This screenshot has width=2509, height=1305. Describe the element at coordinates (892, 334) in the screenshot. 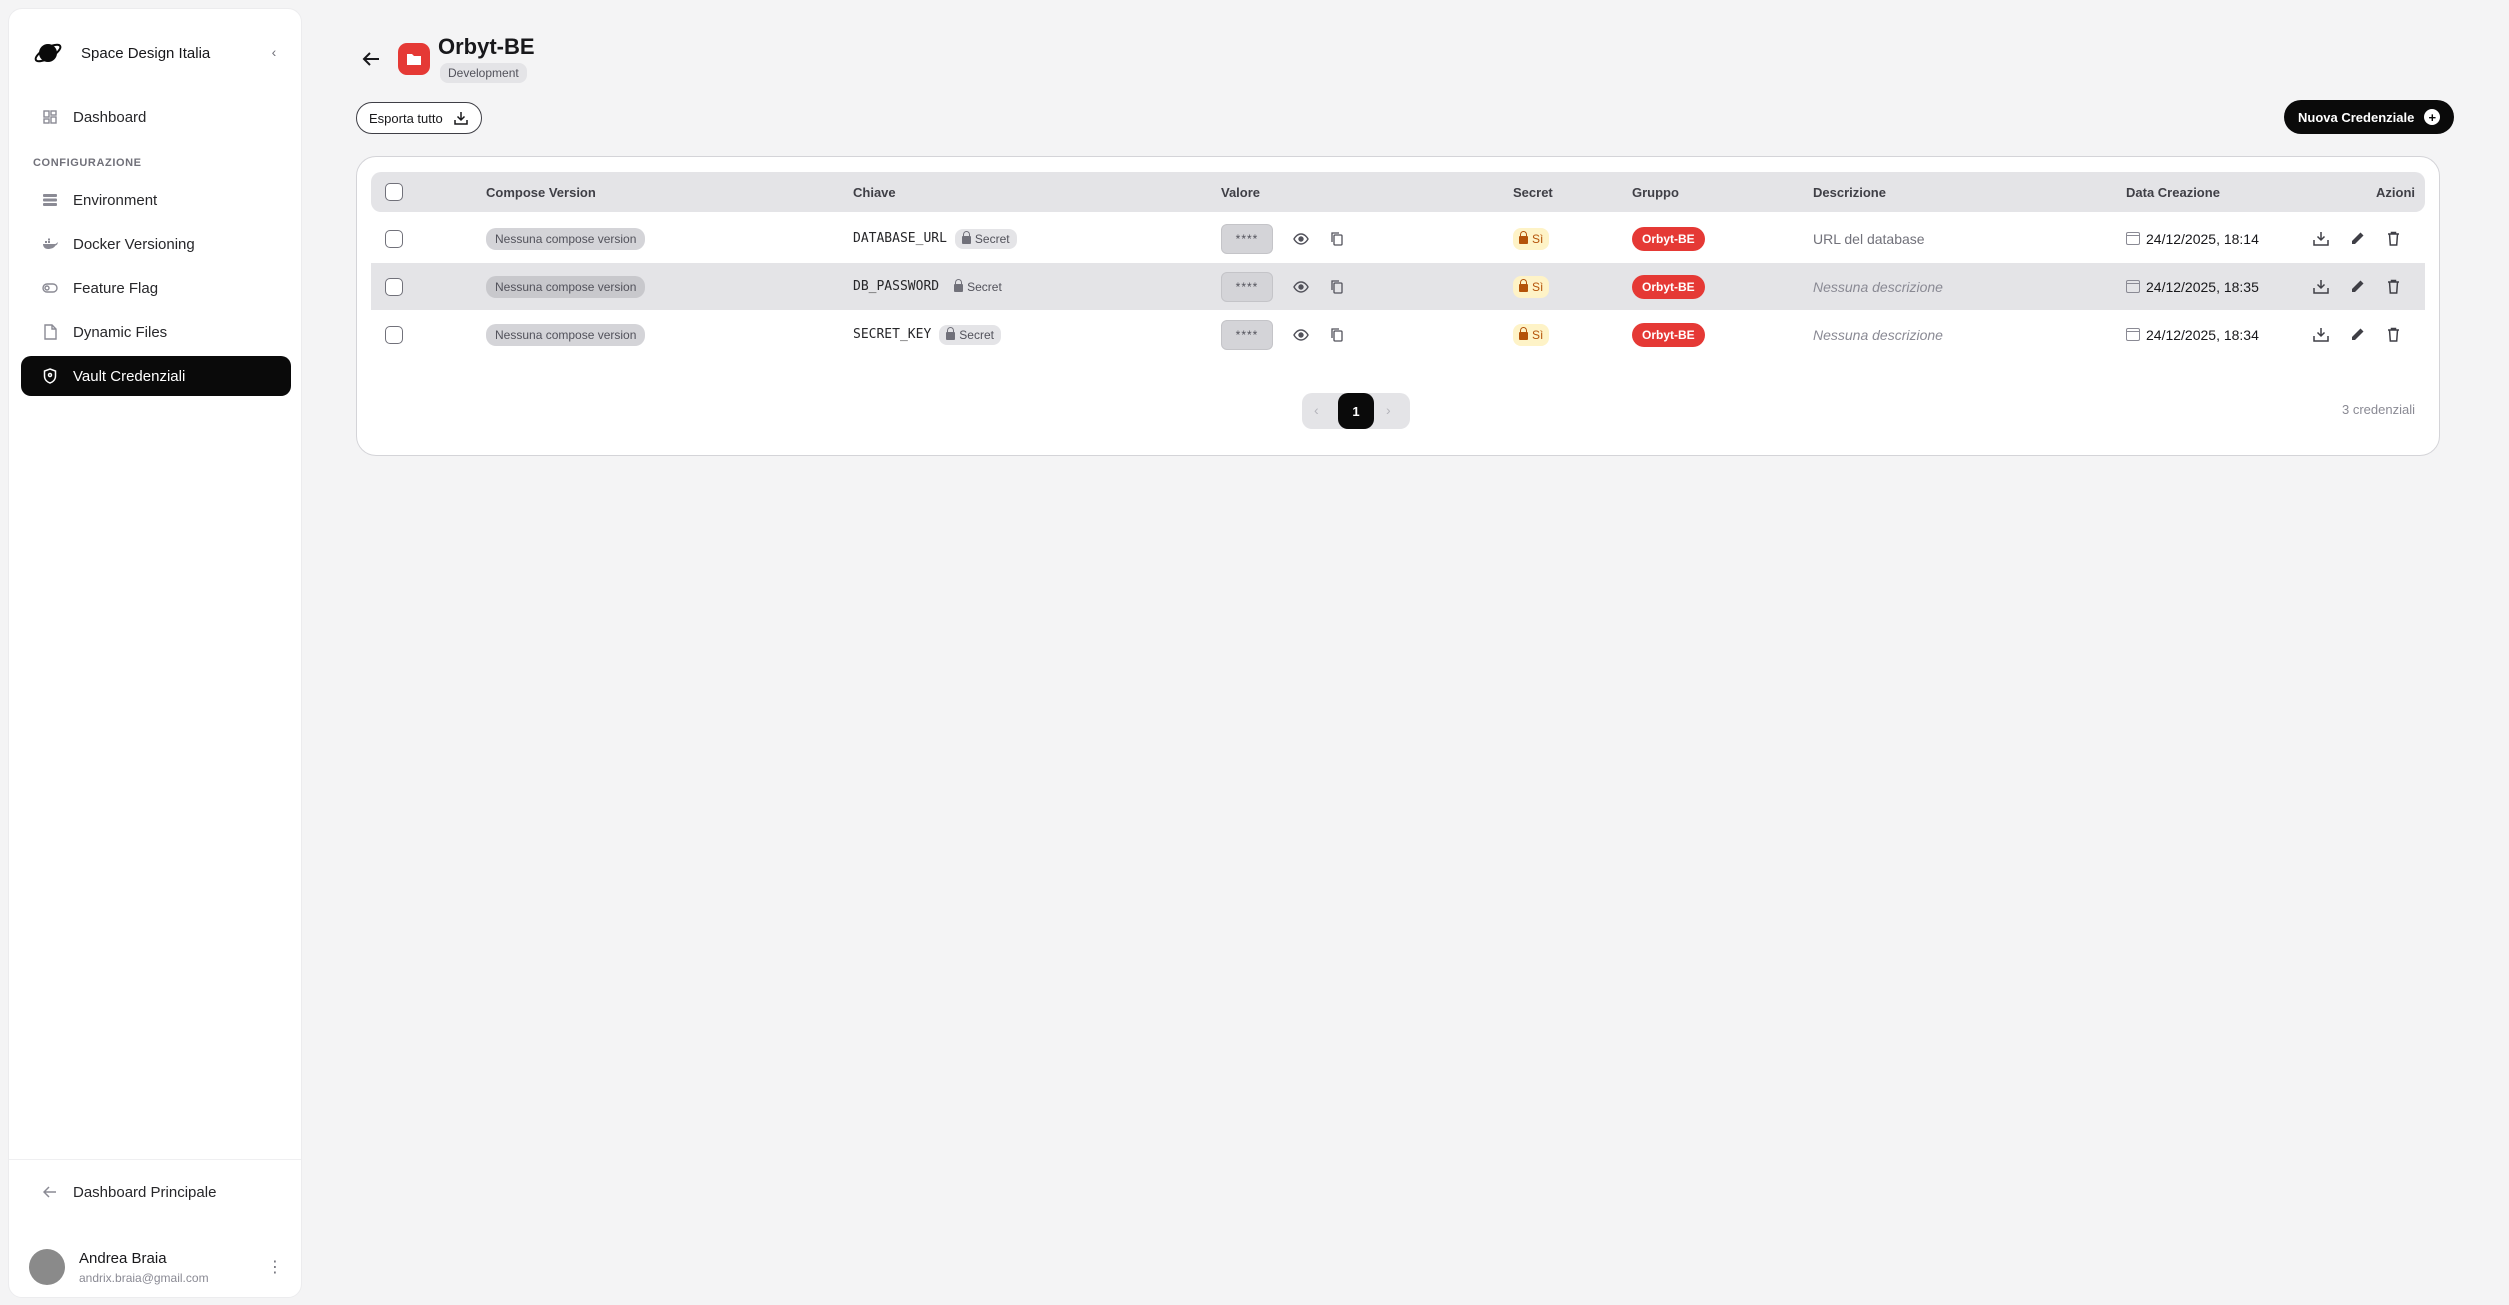

I see `credential-key: SECRET_KEY` at that location.